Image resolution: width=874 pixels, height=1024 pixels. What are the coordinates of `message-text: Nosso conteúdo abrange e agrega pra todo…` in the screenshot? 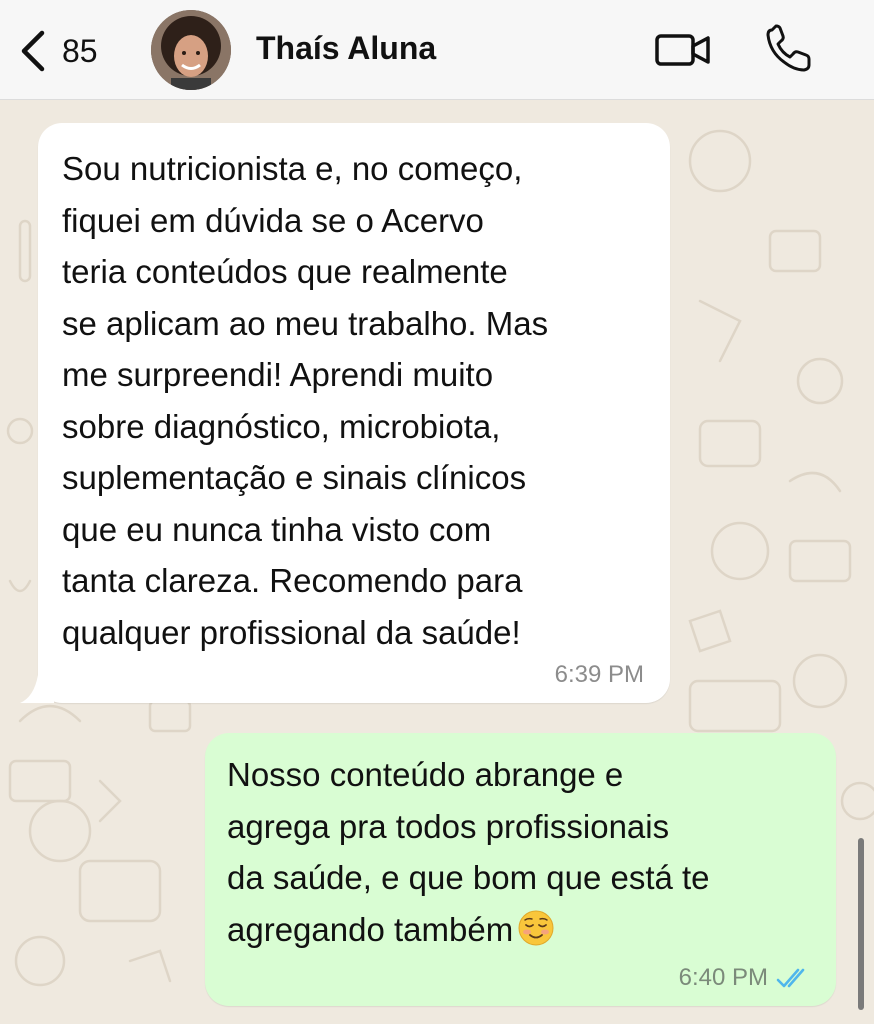 It's located at (468, 852).